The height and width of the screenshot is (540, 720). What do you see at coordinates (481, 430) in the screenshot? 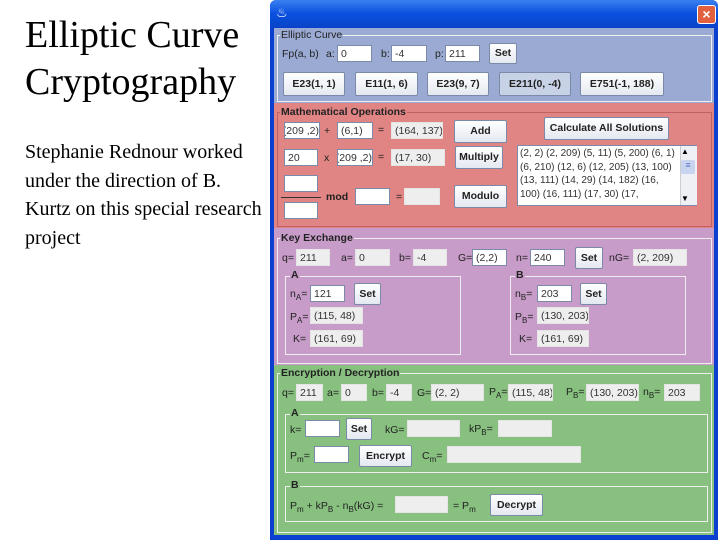
I see `kpb-label: kPB=` at bounding box center [481, 430].